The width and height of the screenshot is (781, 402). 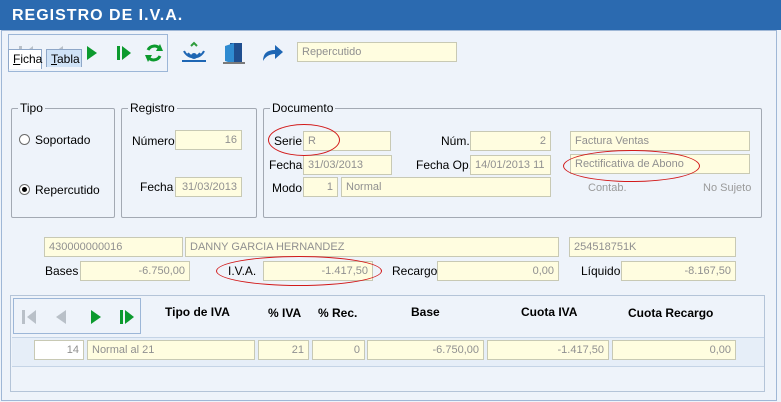 What do you see at coordinates (197, 312) in the screenshot?
I see `header-tipo-iva: Tipo de IVA` at bounding box center [197, 312].